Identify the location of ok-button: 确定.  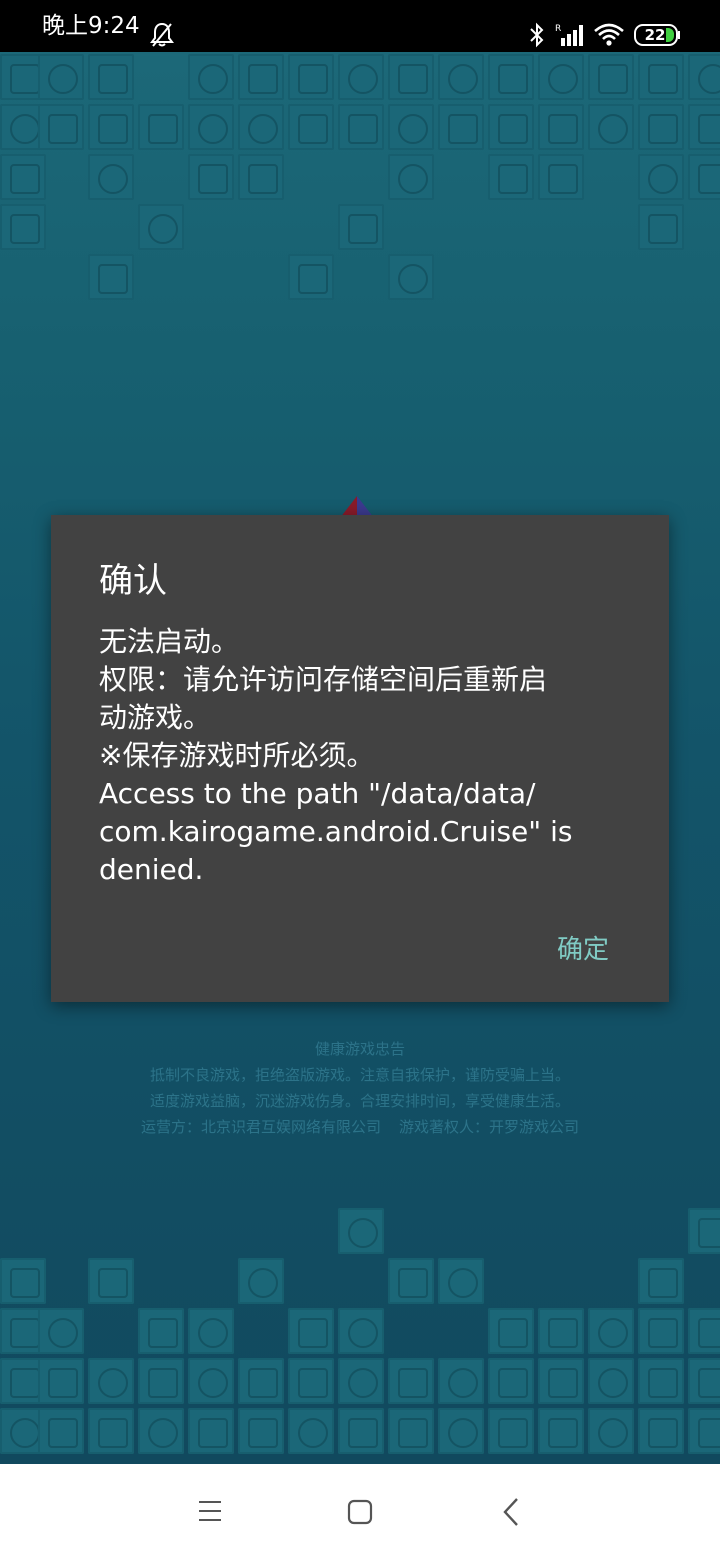
(583, 947).